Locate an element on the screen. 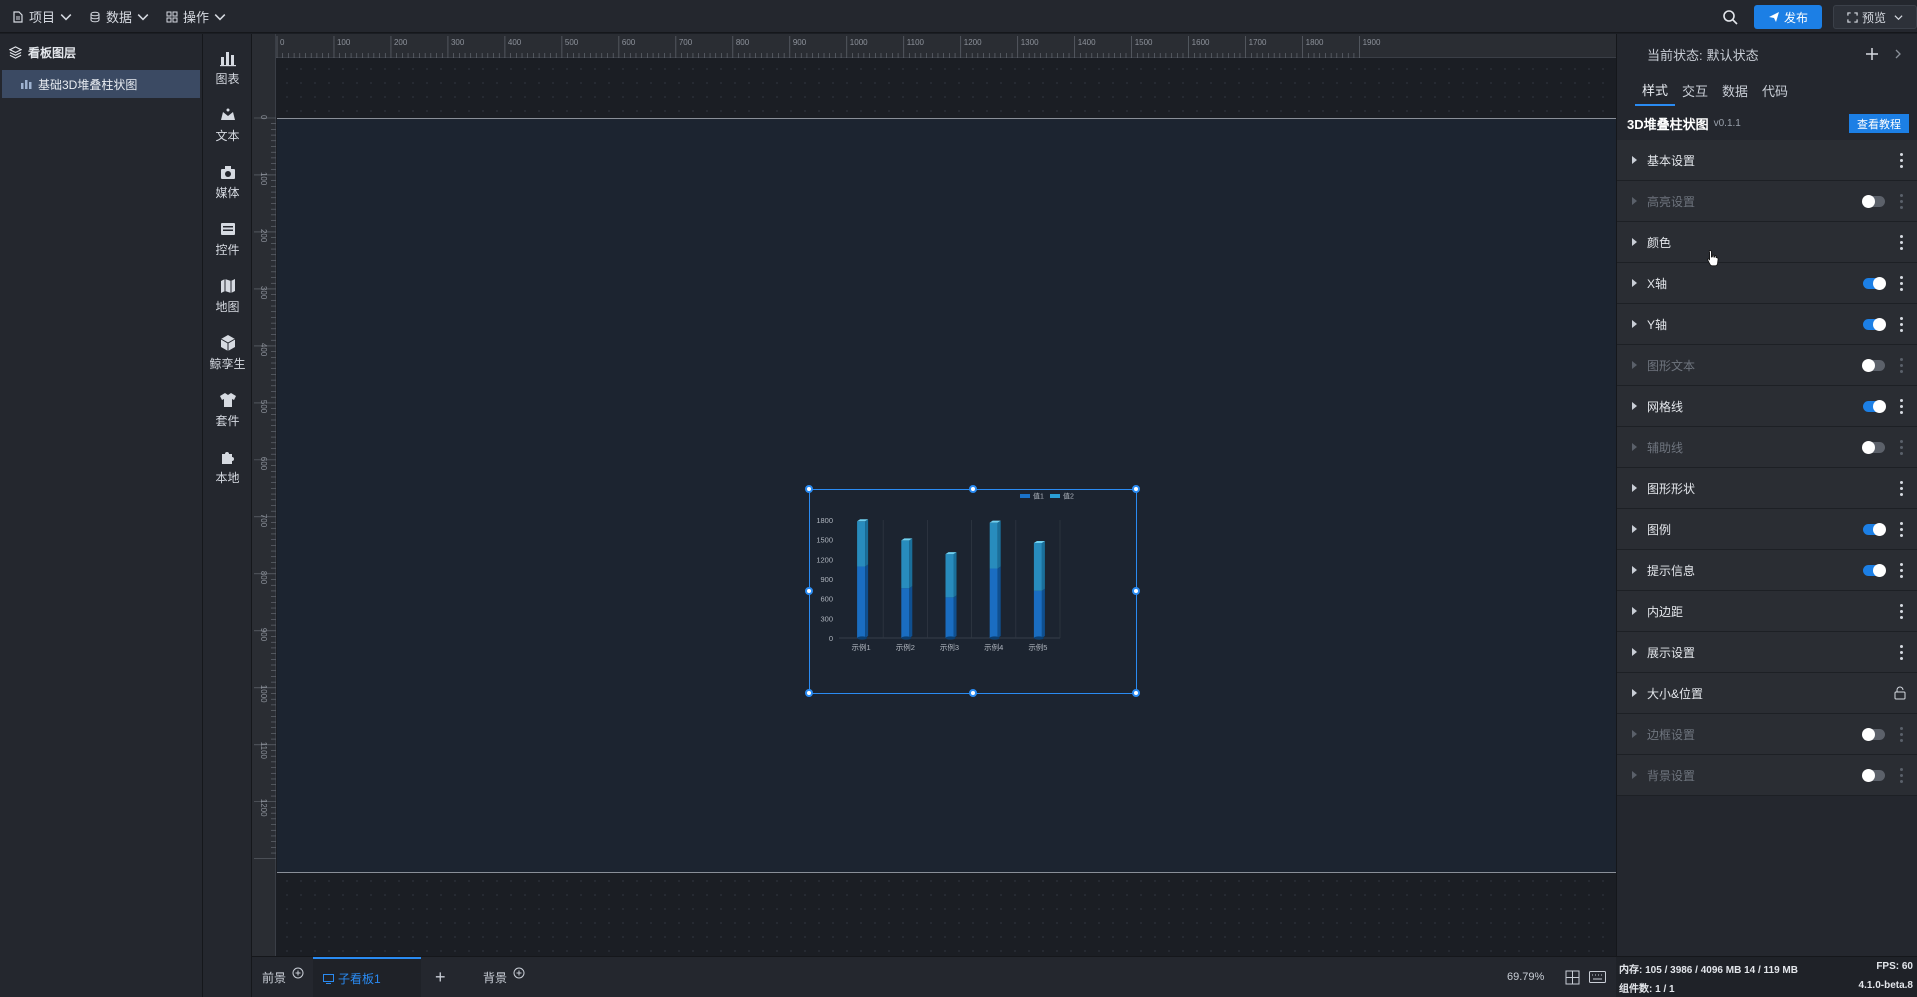 The height and width of the screenshot is (997, 1917). section-row: 大小&位置 is located at coordinates (1767, 693).